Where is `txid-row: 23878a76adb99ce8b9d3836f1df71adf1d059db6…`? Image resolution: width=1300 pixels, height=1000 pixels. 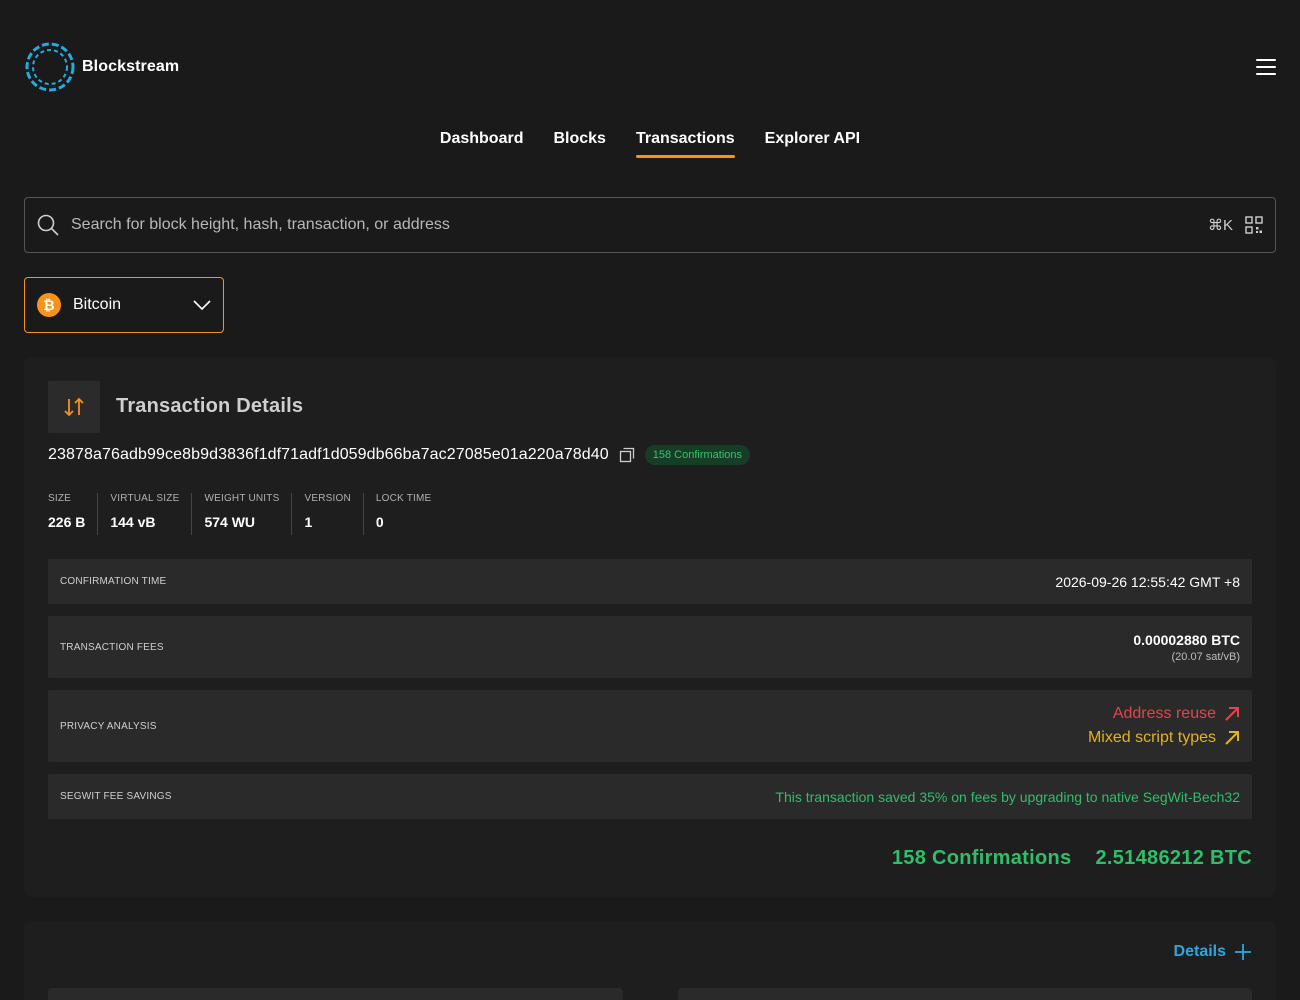
txid-row: 23878a76adb99ce8b9d3836f1df71adf1d059db6… is located at coordinates (399, 455).